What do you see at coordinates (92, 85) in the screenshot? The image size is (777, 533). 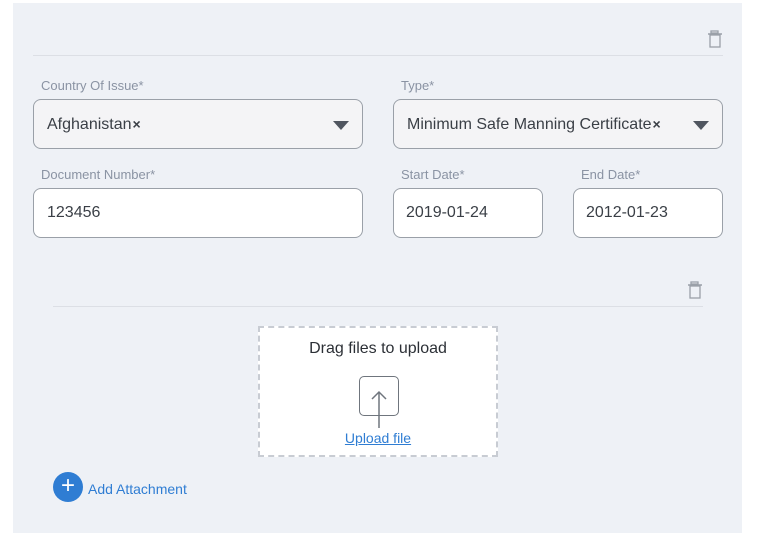 I see `country-label: Country Of Issue*` at bounding box center [92, 85].